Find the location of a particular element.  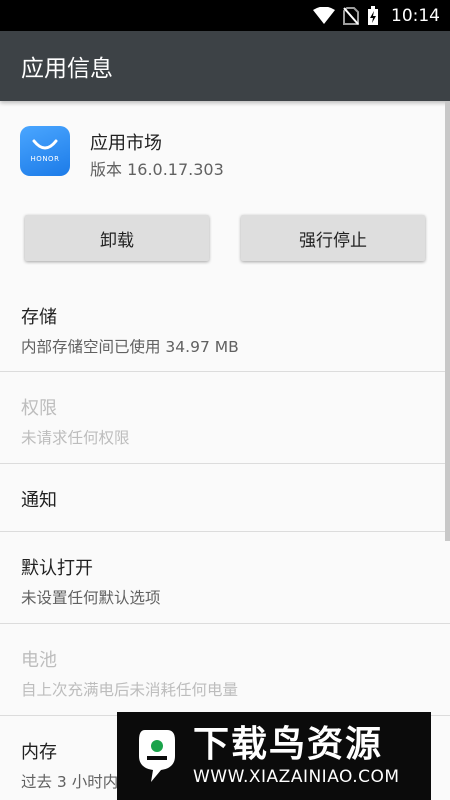

list-item-permissions: 权限 未请求任何权限 is located at coordinates (225, 418).